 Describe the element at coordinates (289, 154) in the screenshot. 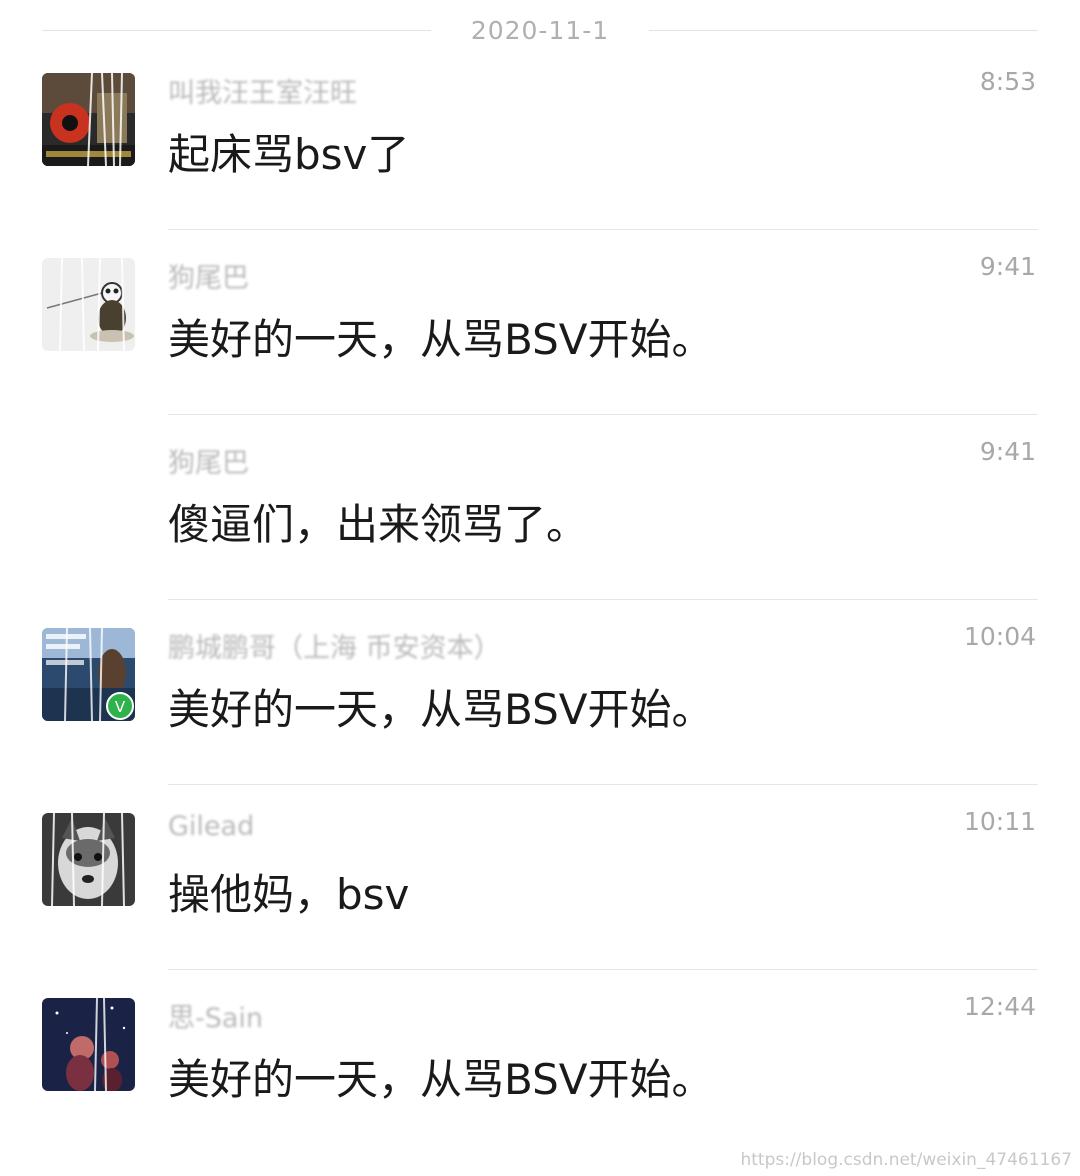

I see `message-text: 起床骂bsv了` at that location.